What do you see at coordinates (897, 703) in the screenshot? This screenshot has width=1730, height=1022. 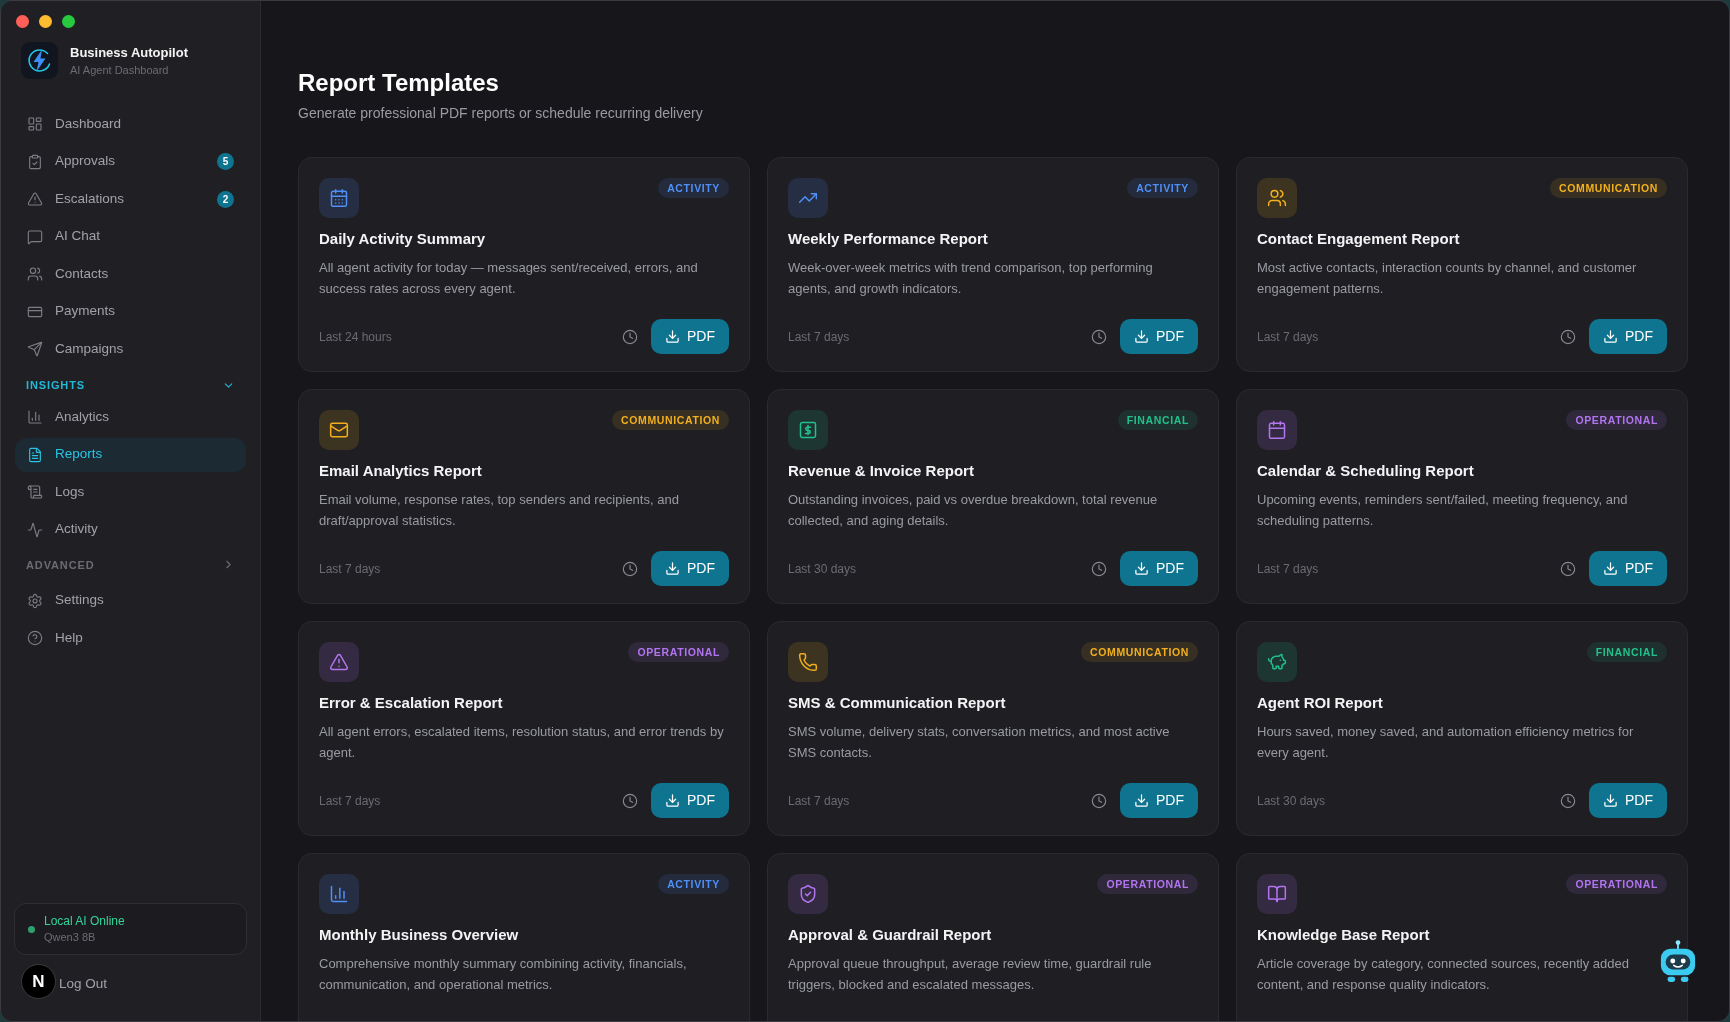 I see `card-title: SMS & Communication Report` at bounding box center [897, 703].